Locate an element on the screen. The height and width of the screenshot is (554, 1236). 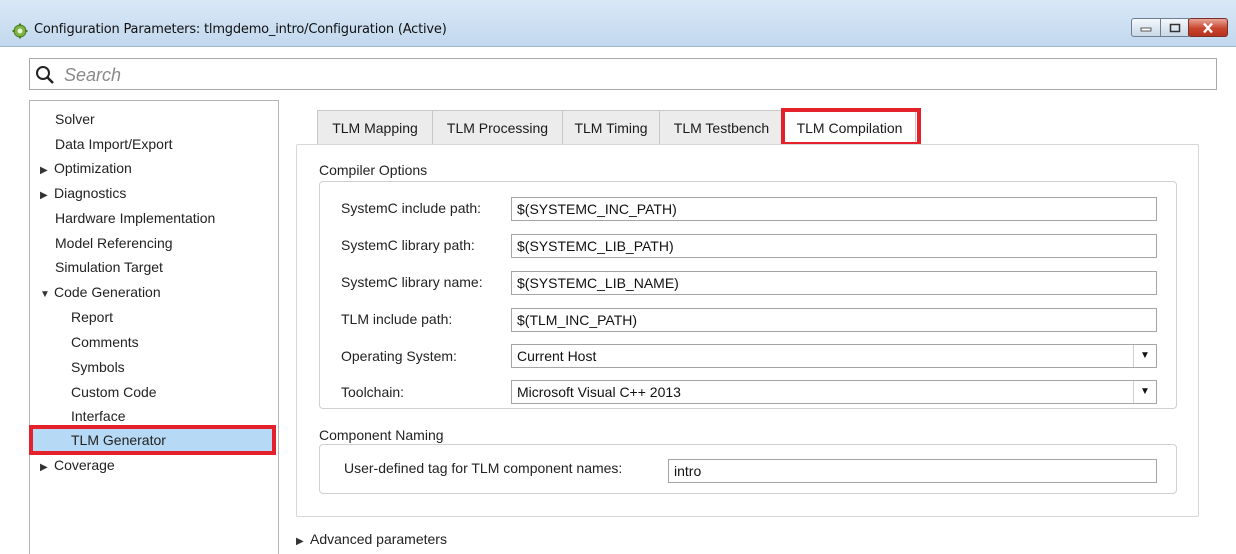
systemc-library-path-label: SystemC library path: is located at coordinates (408, 245).